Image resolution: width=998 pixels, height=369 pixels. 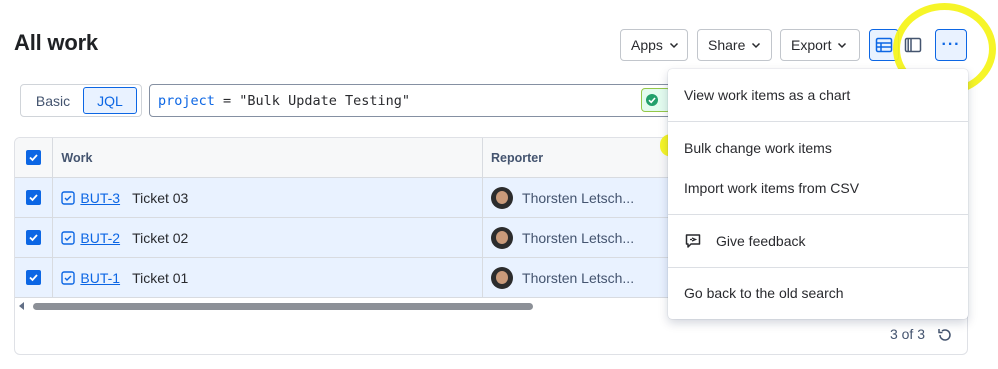 I want to click on share-button: Share, so click(x=734, y=45).